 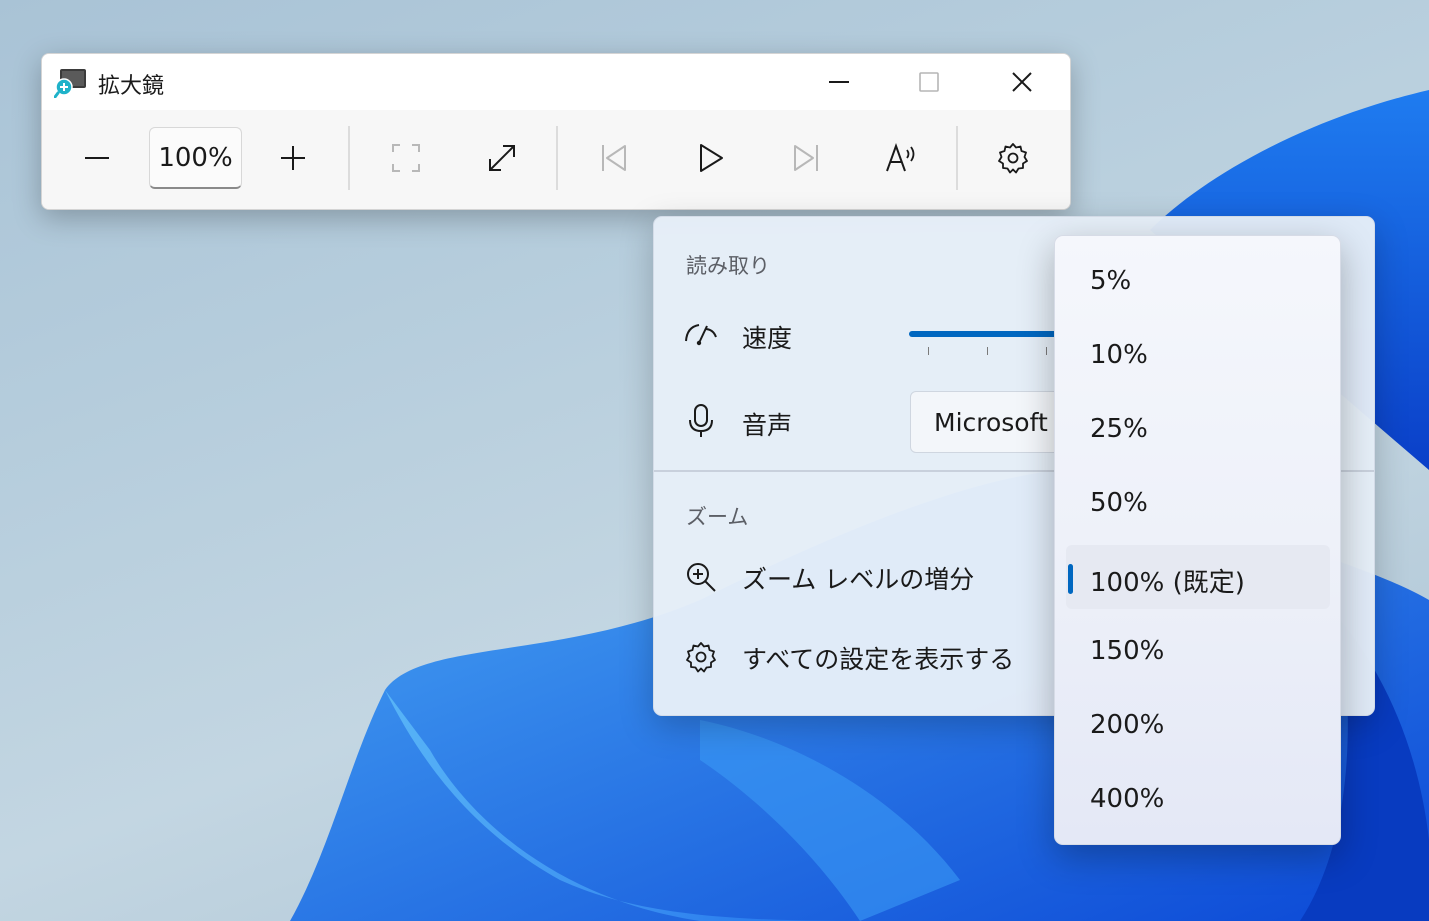 What do you see at coordinates (767, 425) in the screenshot?
I see `voice-label: 音声` at bounding box center [767, 425].